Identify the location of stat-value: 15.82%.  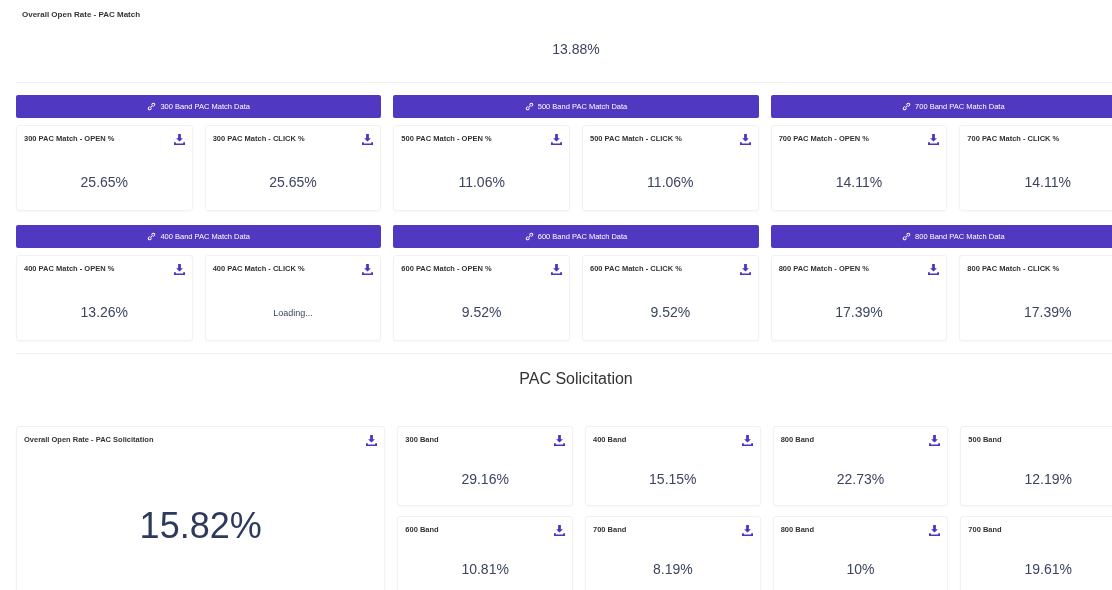
(200, 526).